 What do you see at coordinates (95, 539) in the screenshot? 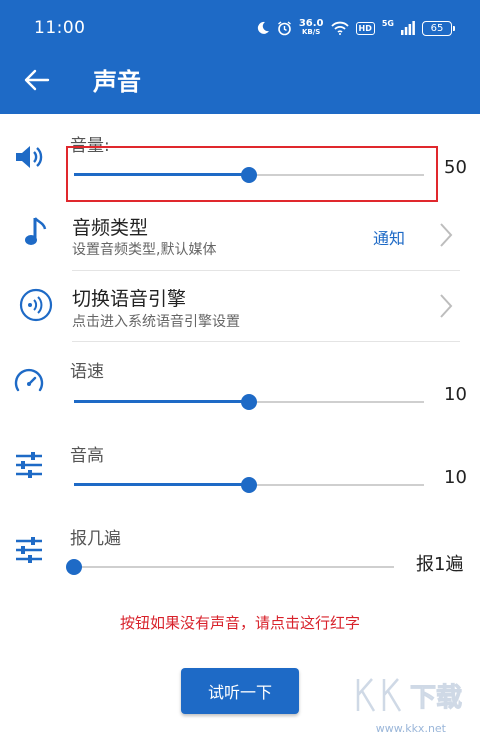
I see `repeat-label: 报几遍` at bounding box center [95, 539].